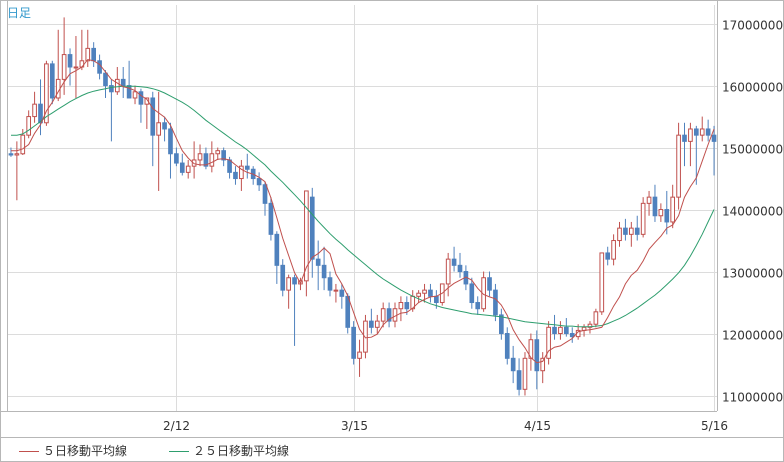  What do you see at coordinates (354, 426) in the screenshot?
I see `x-tick-label: 3/15` at bounding box center [354, 426].